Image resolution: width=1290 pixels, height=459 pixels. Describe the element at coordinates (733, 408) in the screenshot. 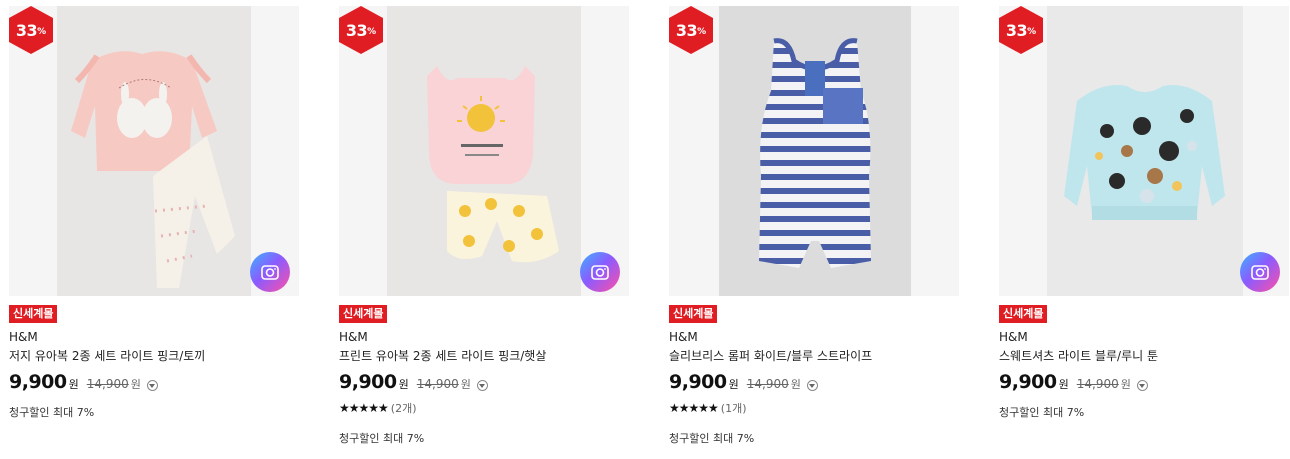

I see `review-count: (1개)` at that location.